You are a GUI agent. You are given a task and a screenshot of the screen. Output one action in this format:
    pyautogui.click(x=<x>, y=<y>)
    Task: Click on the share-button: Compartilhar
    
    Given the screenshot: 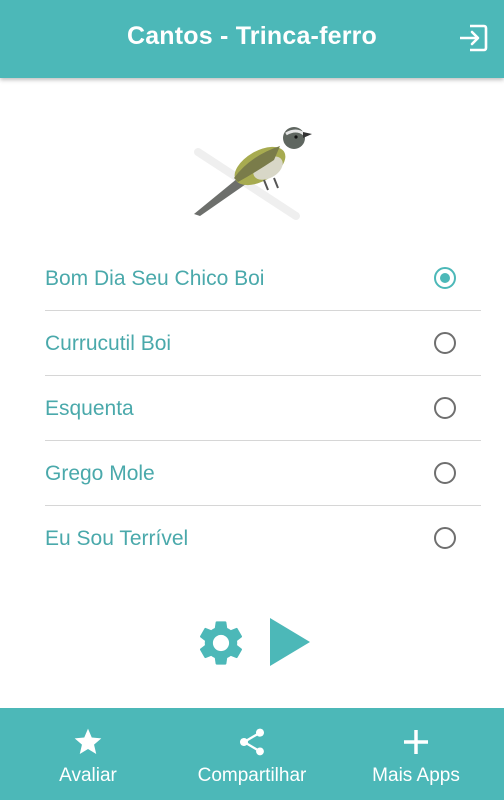 What is the action you would take?
    pyautogui.click(x=252, y=754)
    